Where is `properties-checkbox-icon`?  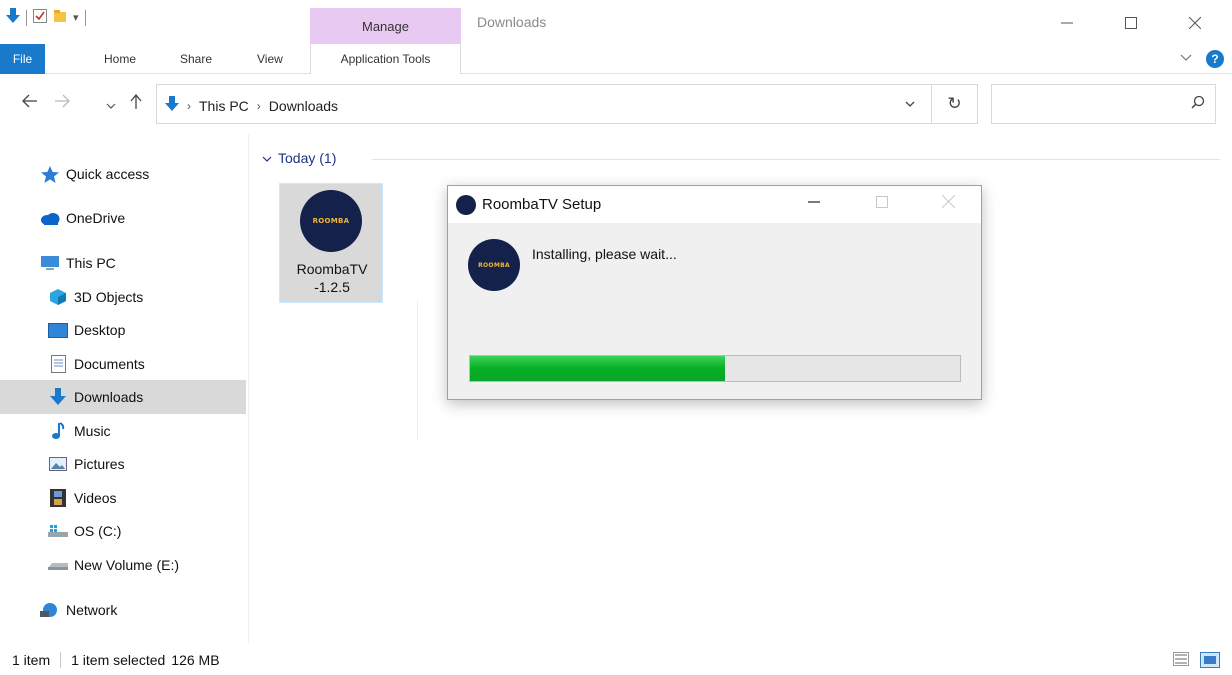
properties-checkbox-icon is located at coordinates (40, 17).